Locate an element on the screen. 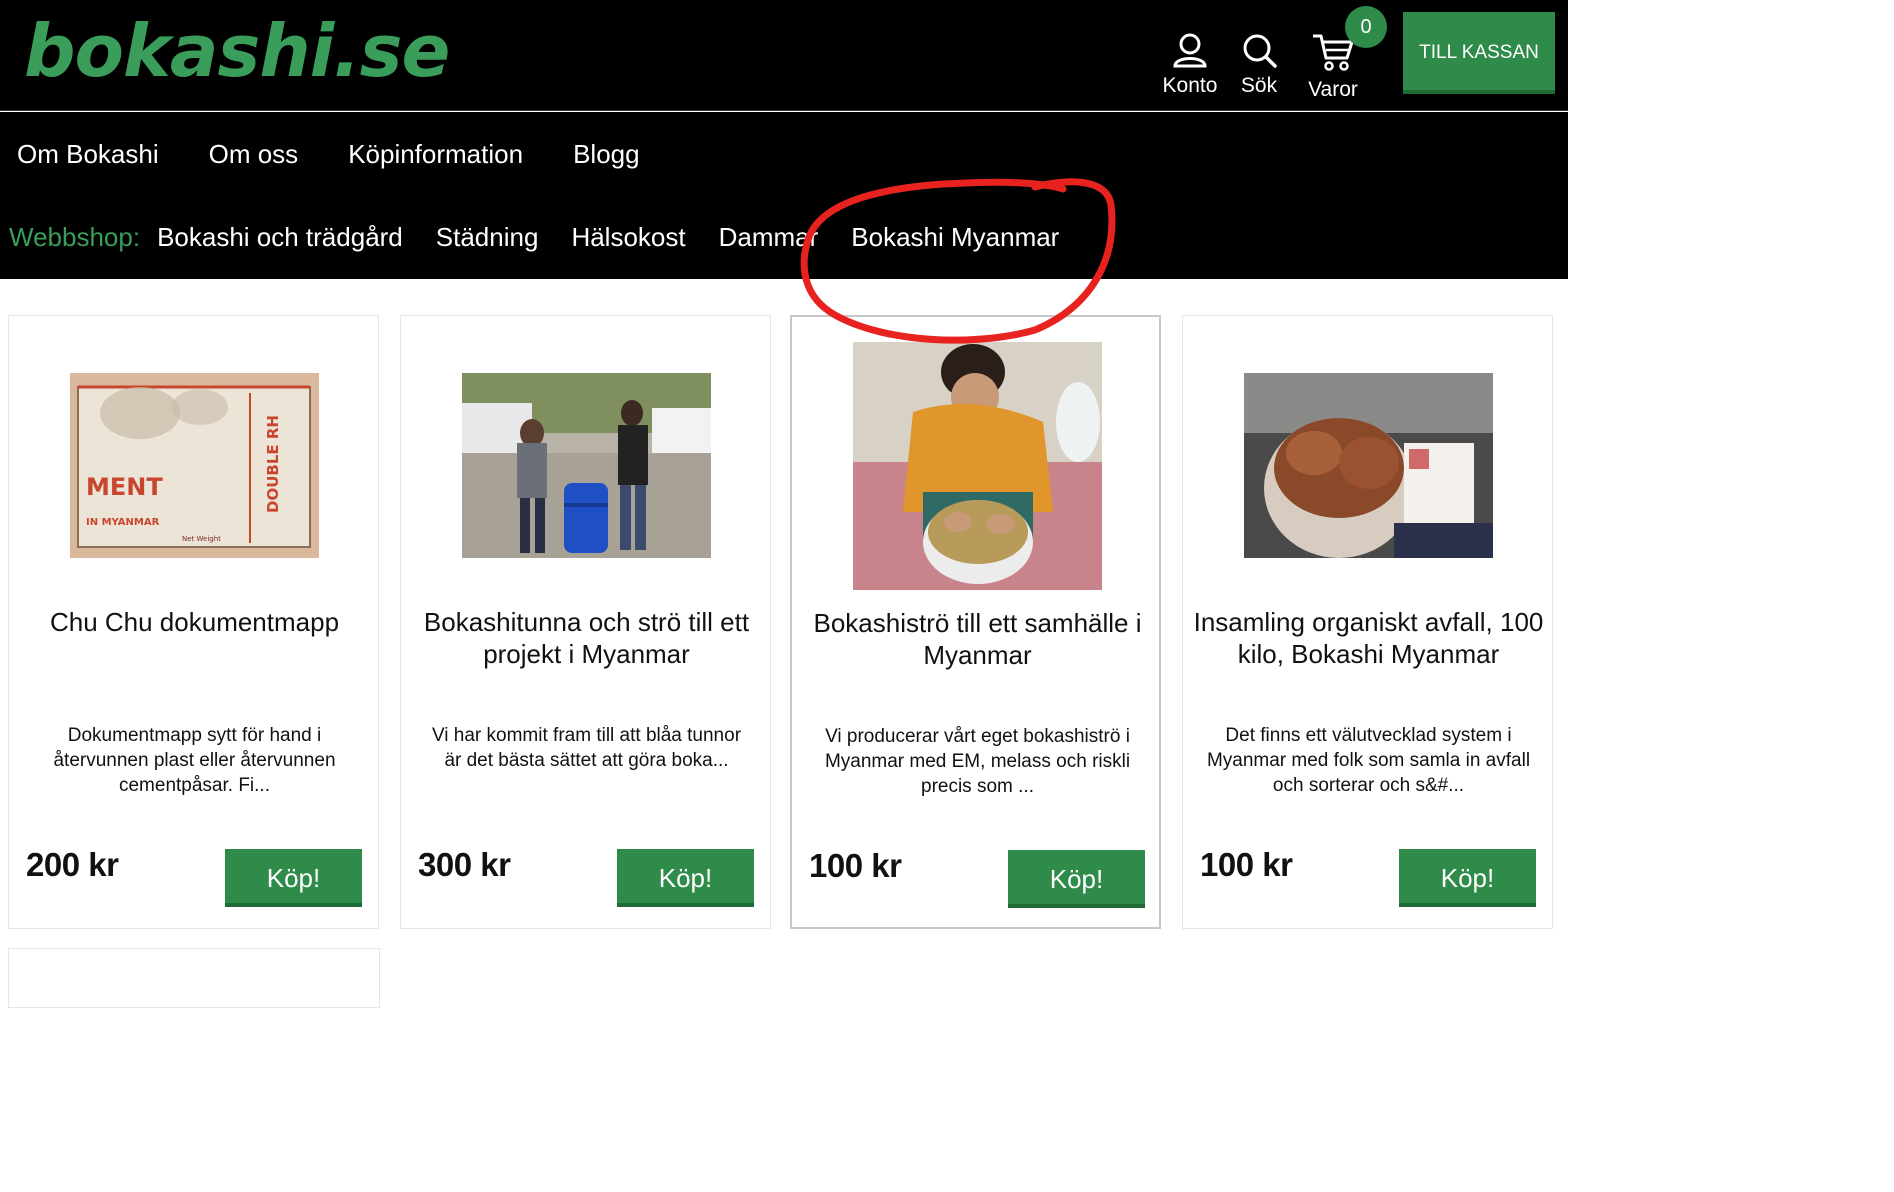 Image resolution: width=1894 pixels, height=1192 pixels. product-title: Bokashiströ till ett samhälle i Myanmar is located at coordinates (977, 639).